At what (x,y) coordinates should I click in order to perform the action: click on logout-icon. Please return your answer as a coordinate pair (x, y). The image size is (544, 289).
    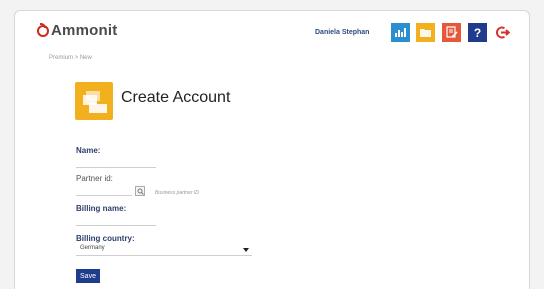
    Looking at the image, I should click on (502, 32).